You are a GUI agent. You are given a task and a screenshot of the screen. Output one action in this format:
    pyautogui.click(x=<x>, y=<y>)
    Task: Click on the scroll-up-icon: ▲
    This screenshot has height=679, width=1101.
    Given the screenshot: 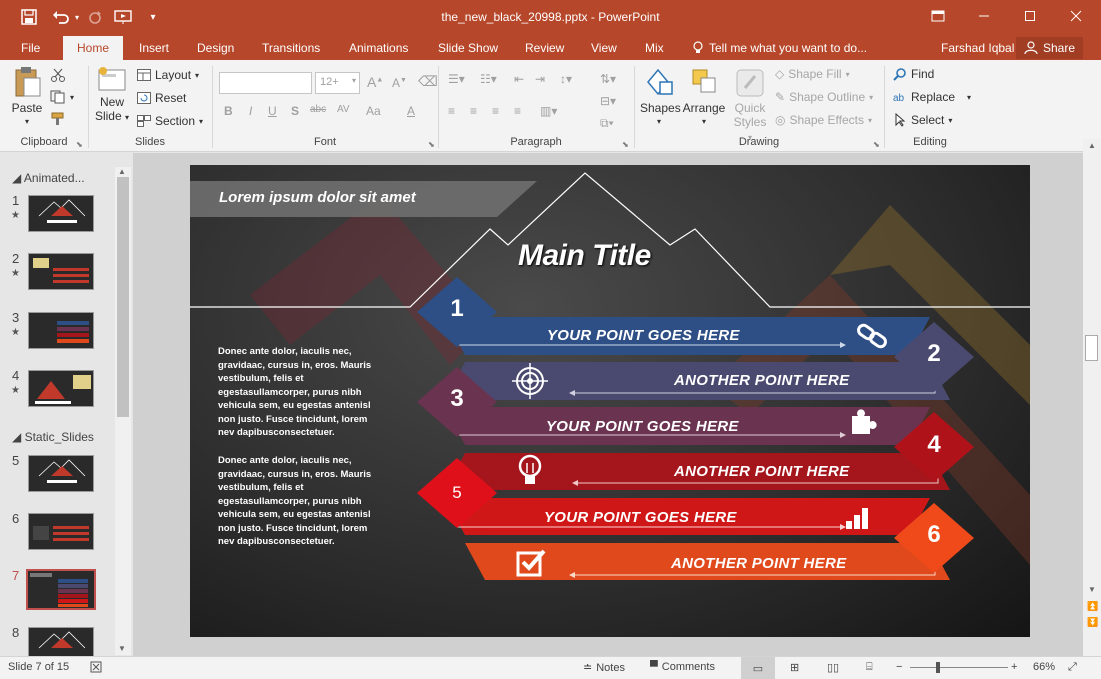 What is the action you would take?
    pyautogui.click(x=1092, y=145)
    